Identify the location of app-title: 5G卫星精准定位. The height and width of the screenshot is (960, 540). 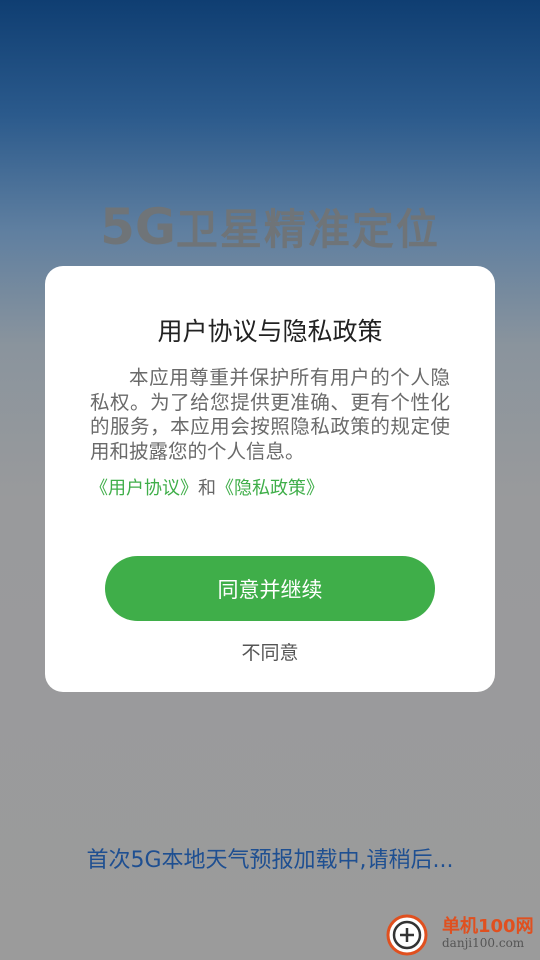
(270, 226).